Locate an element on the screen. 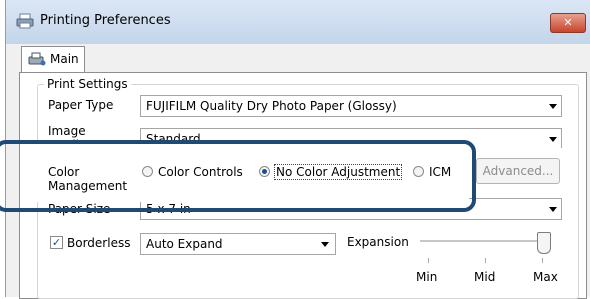 The width and height of the screenshot is (590, 299). image-quality-label-line1: Image is located at coordinates (67, 131).